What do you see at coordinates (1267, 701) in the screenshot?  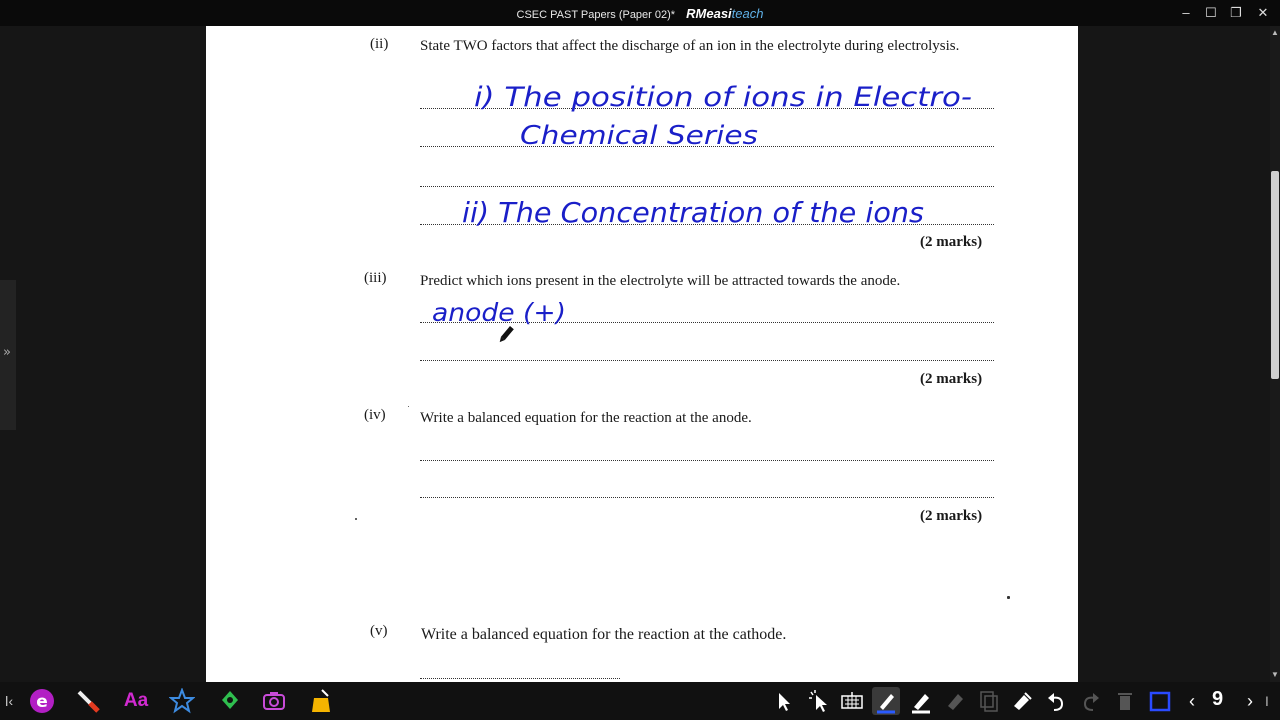 I see `toolbar-right-handle: ǀ` at bounding box center [1267, 701].